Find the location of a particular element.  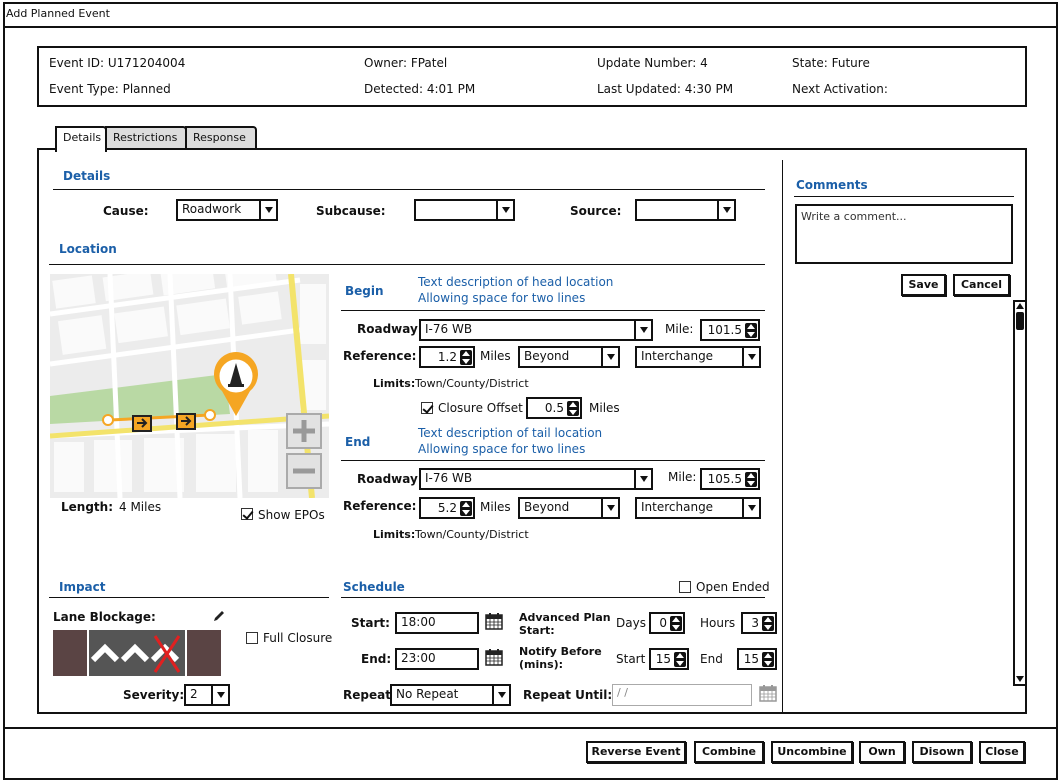

full-closure-checkbox is located at coordinates (252, 638).